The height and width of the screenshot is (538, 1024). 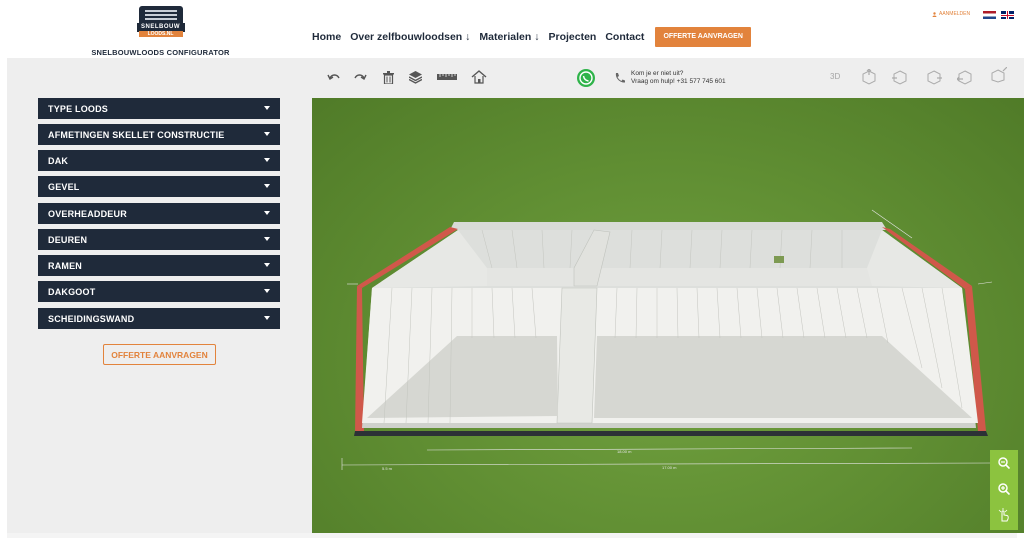 I want to click on zoom-out-icon, so click(x=1004, y=463).